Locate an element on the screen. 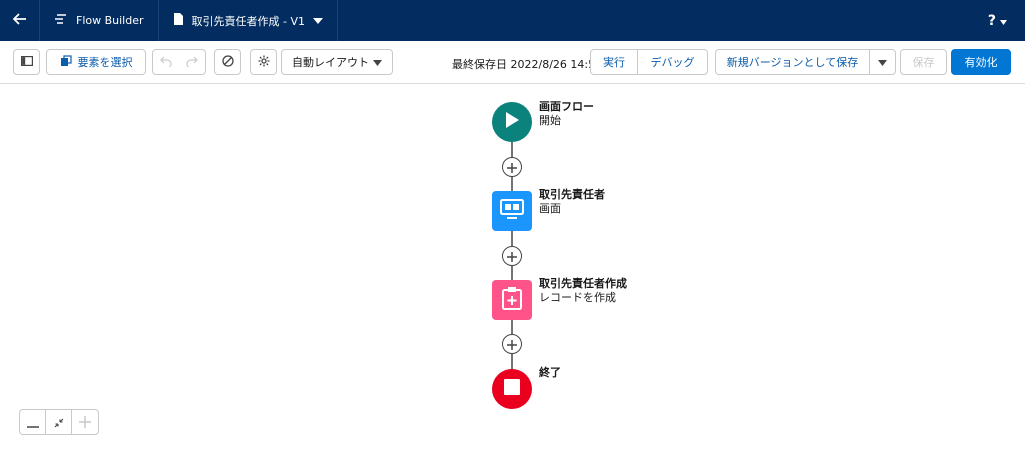 This screenshot has height=454, width=1025. fit-icon is located at coordinates (59, 422).